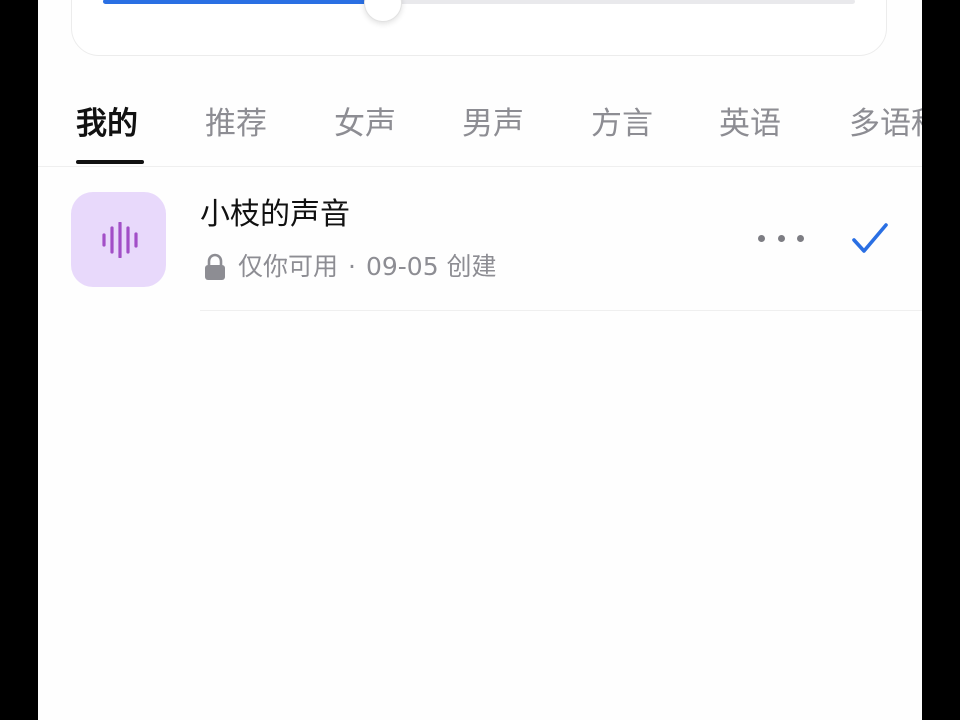 This screenshot has height=720, width=960. What do you see at coordinates (750, 124) in the screenshot?
I see `tab-english: 英语` at bounding box center [750, 124].